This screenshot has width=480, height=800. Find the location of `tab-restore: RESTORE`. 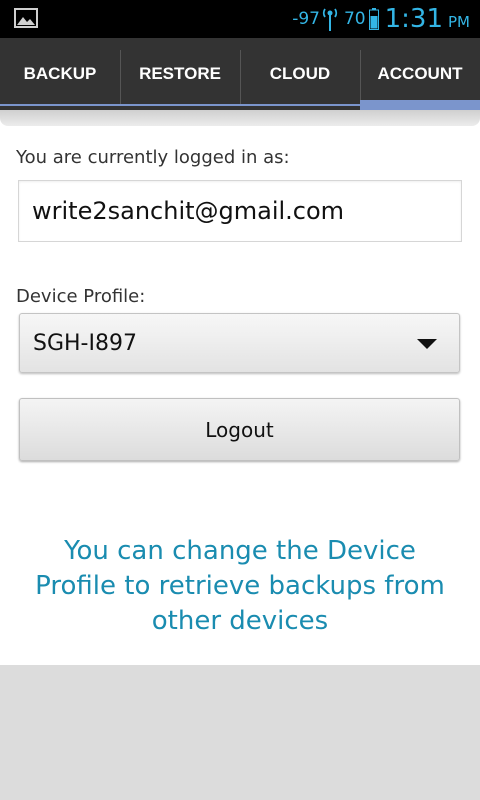

tab-restore: RESTORE is located at coordinates (180, 74).